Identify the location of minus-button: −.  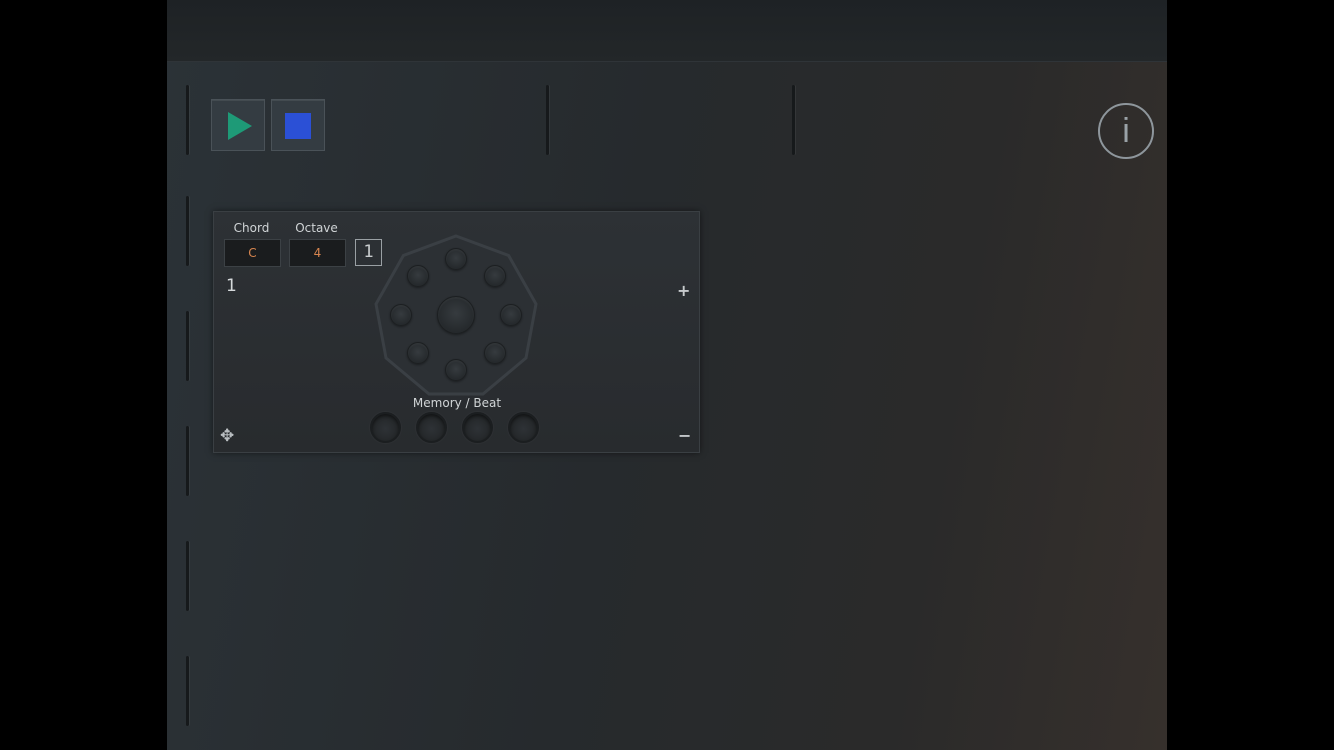
(684, 435).